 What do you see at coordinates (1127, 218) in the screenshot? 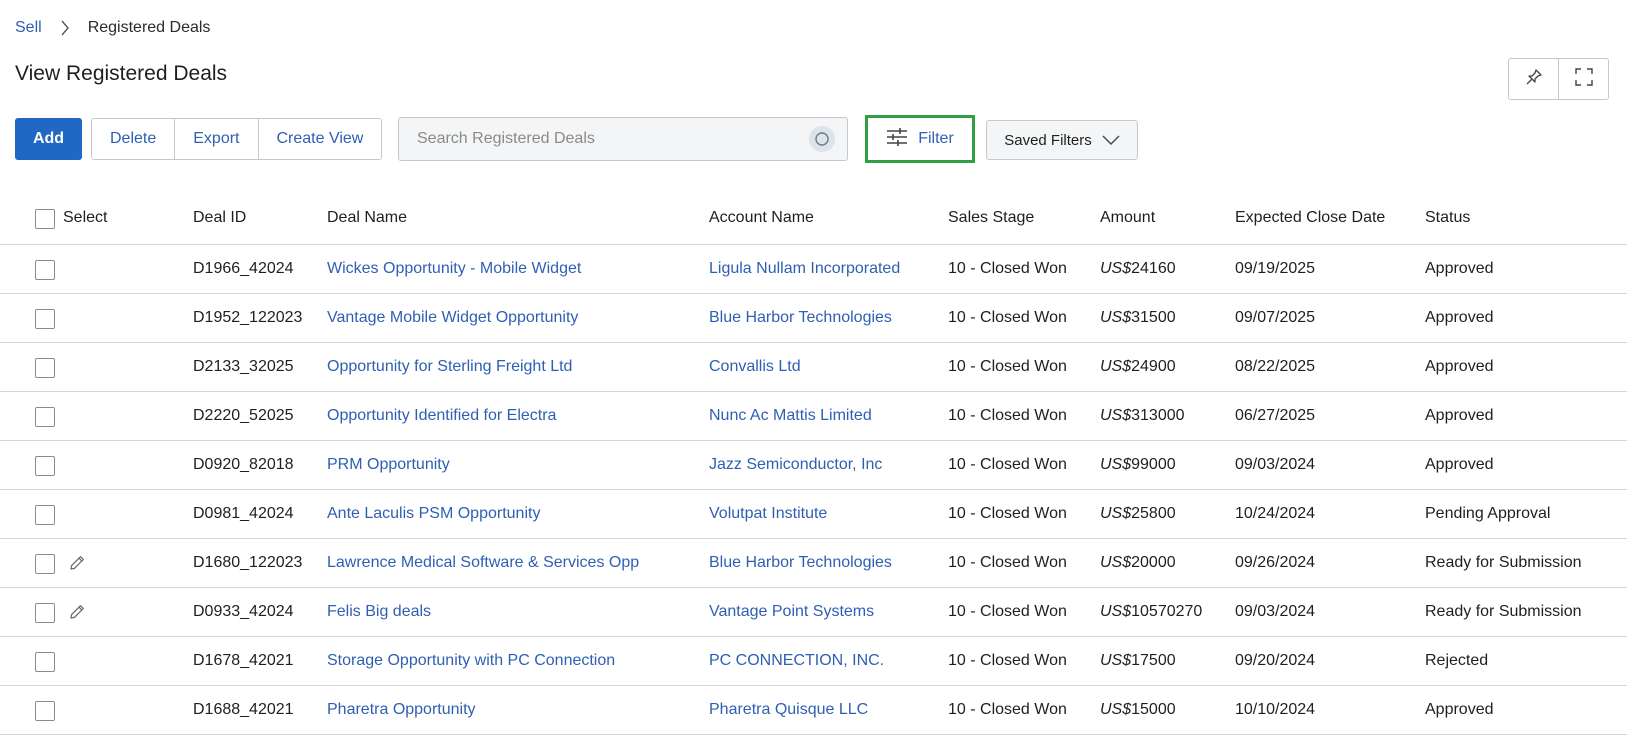
I see `header-amount: Amount` at bounding box center [1127, 218].